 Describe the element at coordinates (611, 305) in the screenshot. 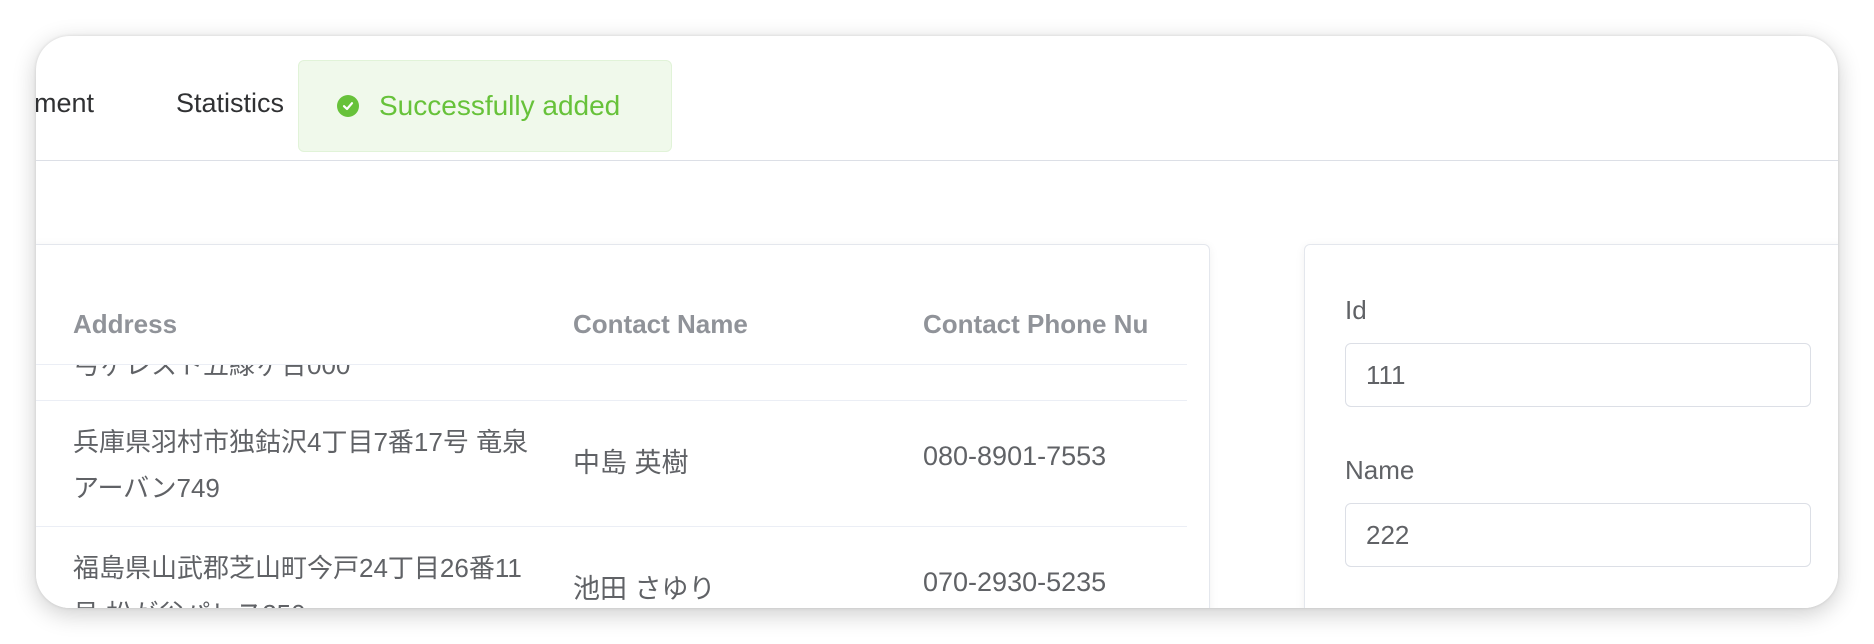

I see `table-header: Address Contact Name Contact Phone Nu` at that location.